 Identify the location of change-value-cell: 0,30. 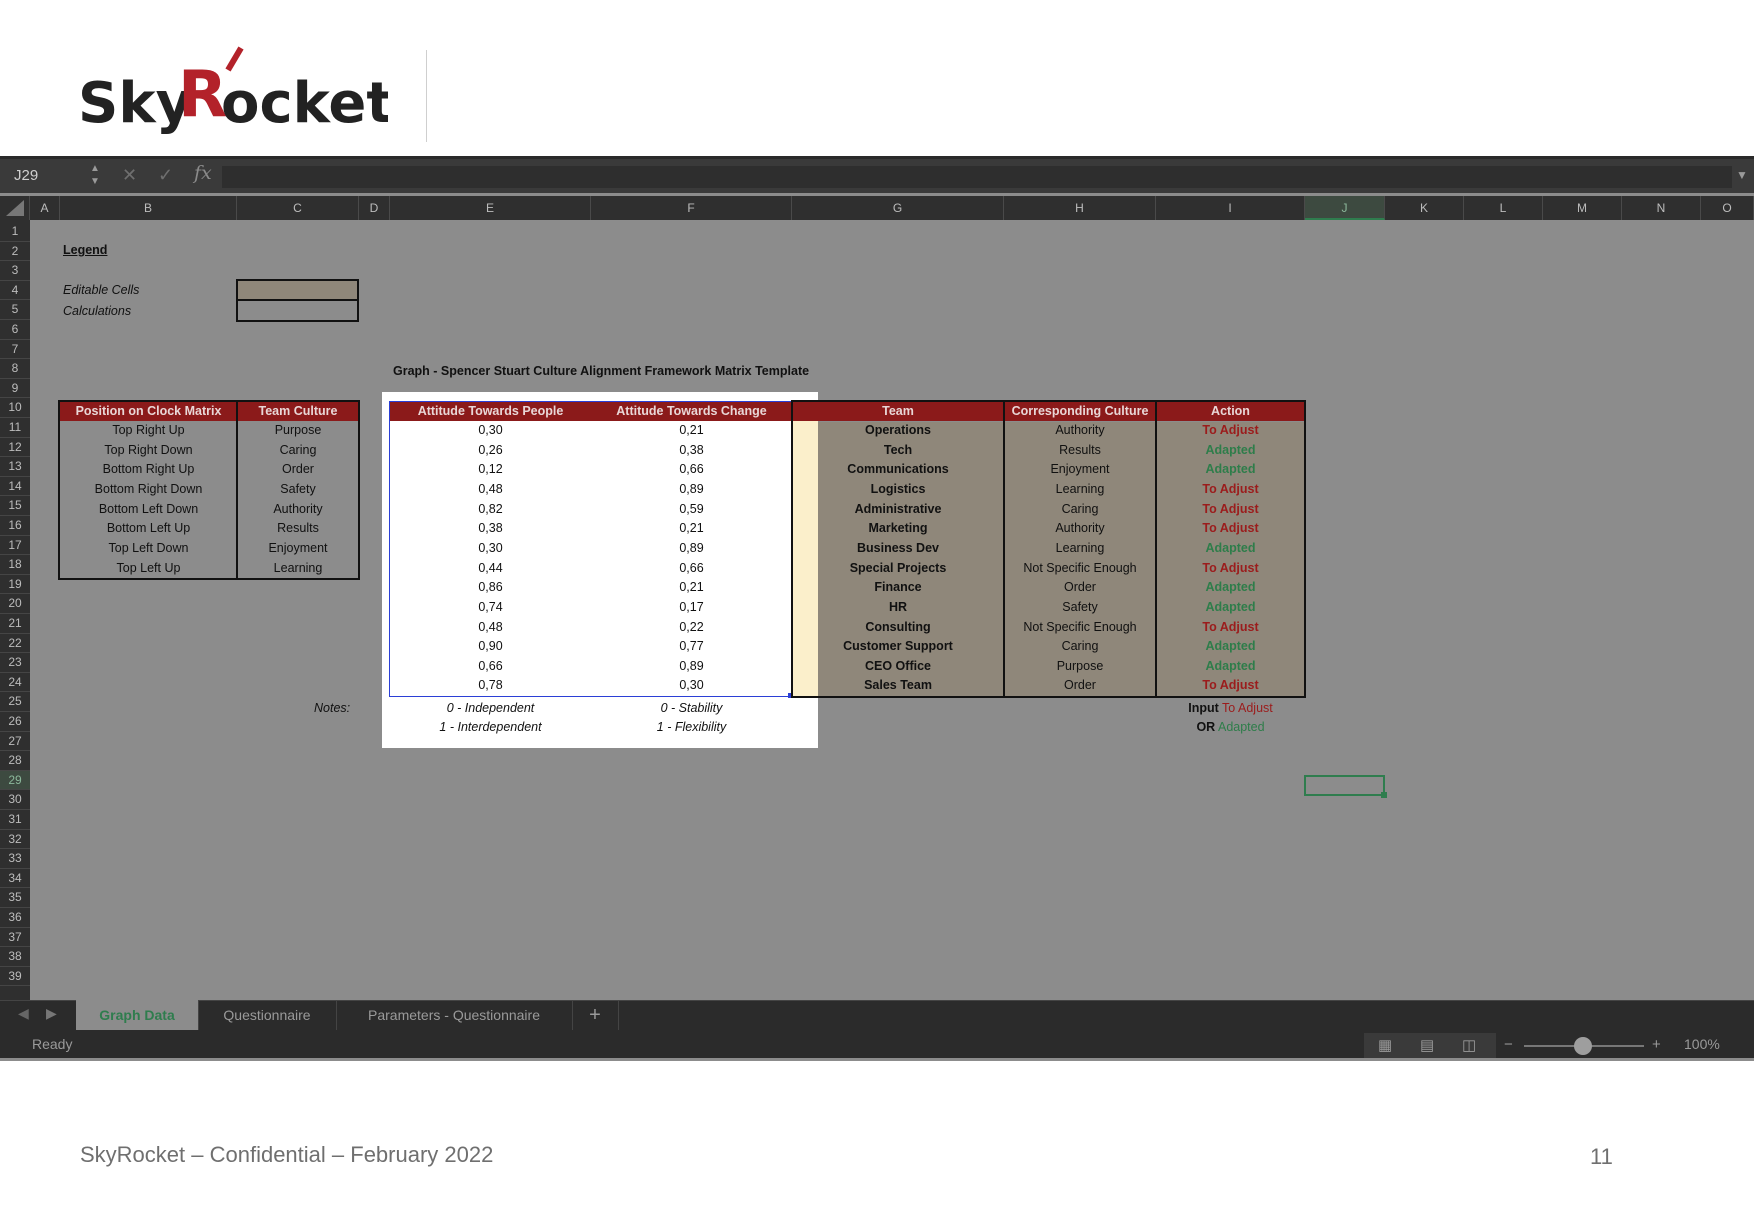
(691, 685).